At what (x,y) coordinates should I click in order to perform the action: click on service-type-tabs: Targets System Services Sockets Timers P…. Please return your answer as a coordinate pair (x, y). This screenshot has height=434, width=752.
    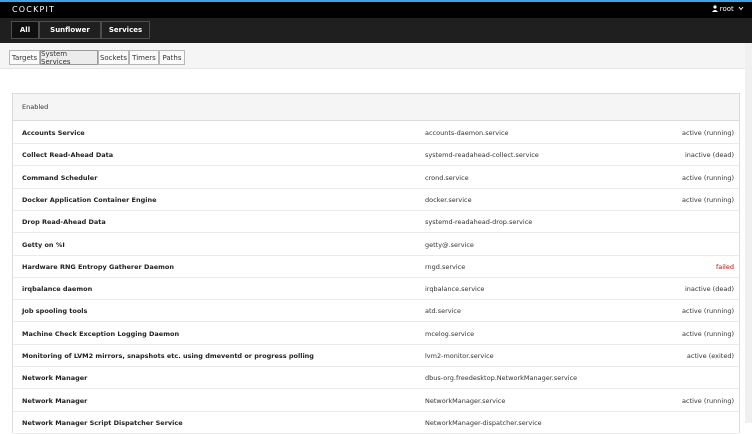
    Looking at the image, I should click on (376, 56).